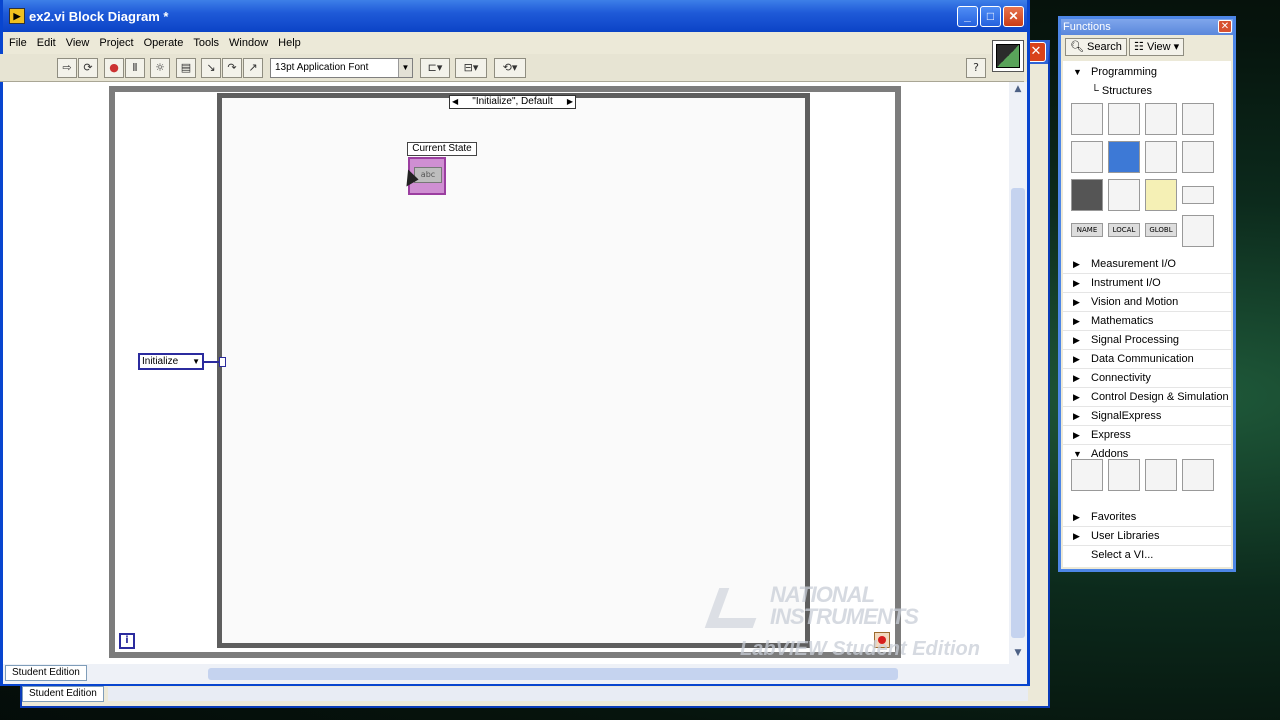 The height and width of the screenshot is (720, 1280). What do you see at coordinates (1124, 230) in the screenshot?
I see `local-variable-icon: LOCAL` at bounding box center [1124, 230].